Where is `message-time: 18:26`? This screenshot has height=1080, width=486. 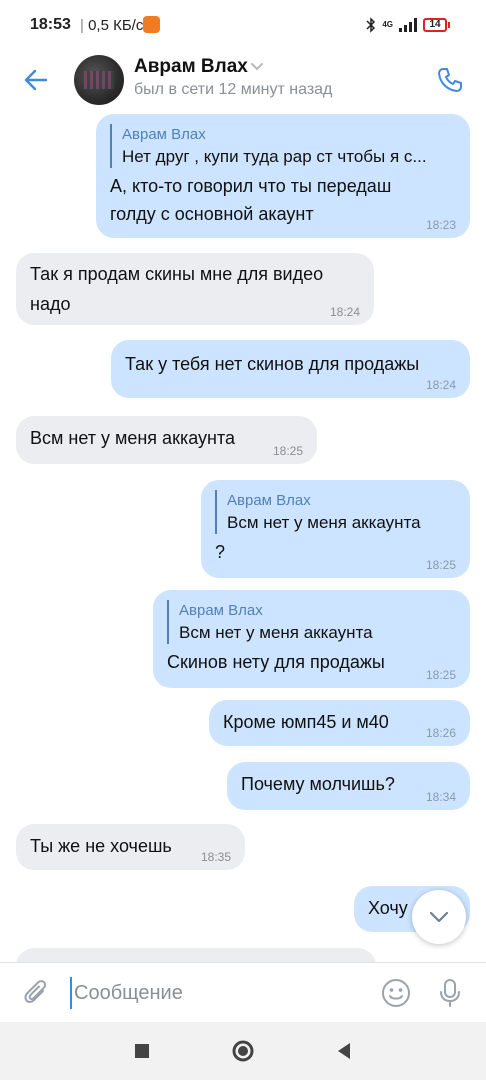 message-time: 18:26 is located at coordinates (440, 733).